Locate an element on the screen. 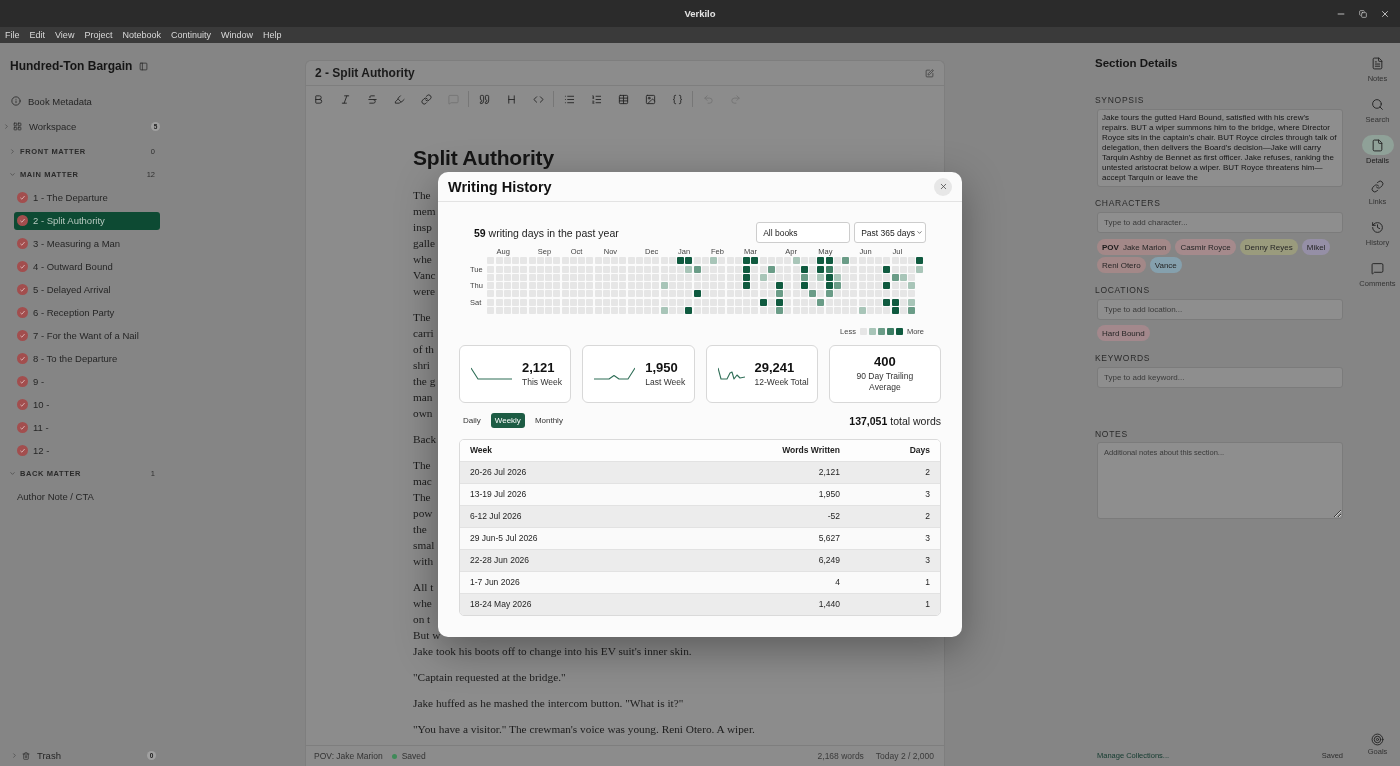 This screenshot has height=766, width=1400. table-cell-text: 5,627 is located at coordinates (828, 538).